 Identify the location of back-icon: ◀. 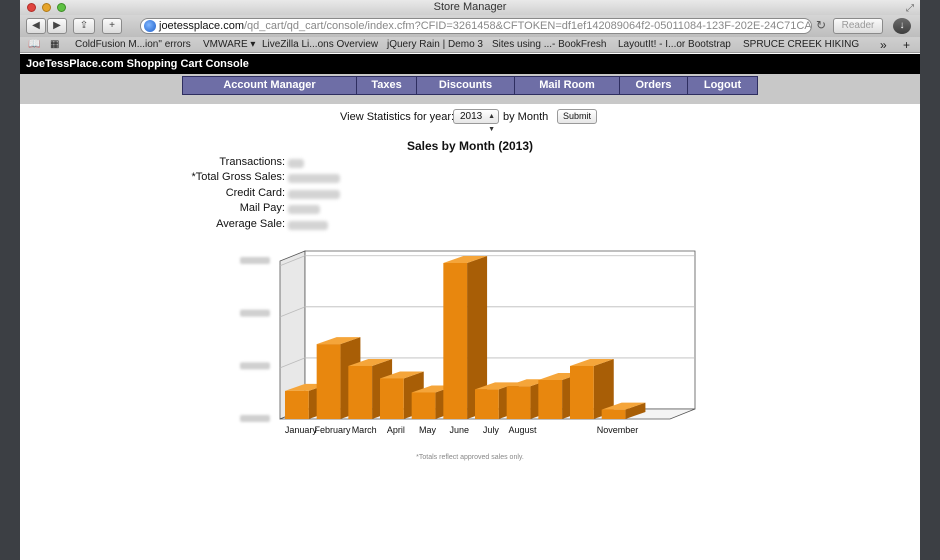
(36, 25).